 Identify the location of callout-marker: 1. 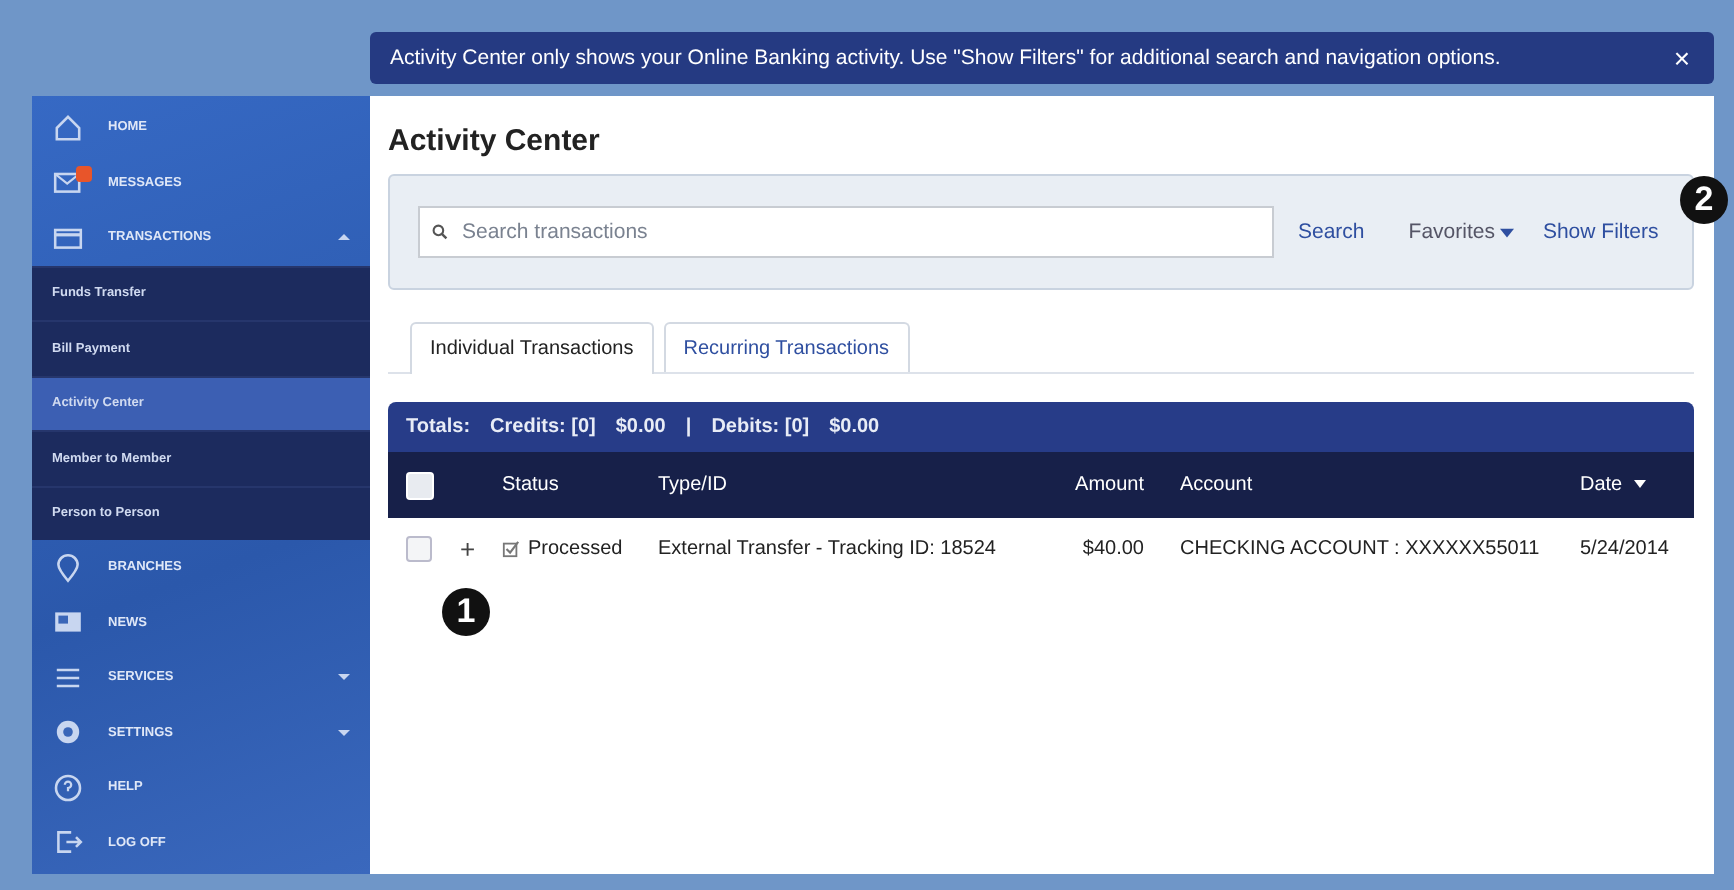
(466, 612).